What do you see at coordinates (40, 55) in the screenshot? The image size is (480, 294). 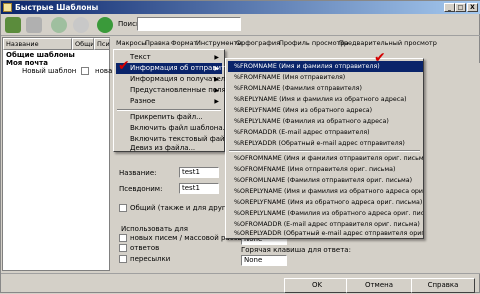 I see `tree-item-shared: Общие шаблоны` at bounding box center [40, 55].